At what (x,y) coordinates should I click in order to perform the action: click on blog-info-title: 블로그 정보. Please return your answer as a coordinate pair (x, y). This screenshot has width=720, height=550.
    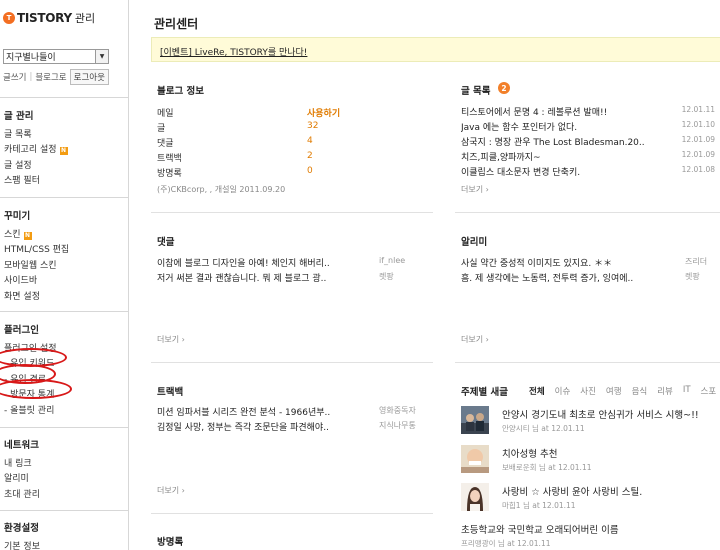
    Looking at the image, I should click on (181, 91).